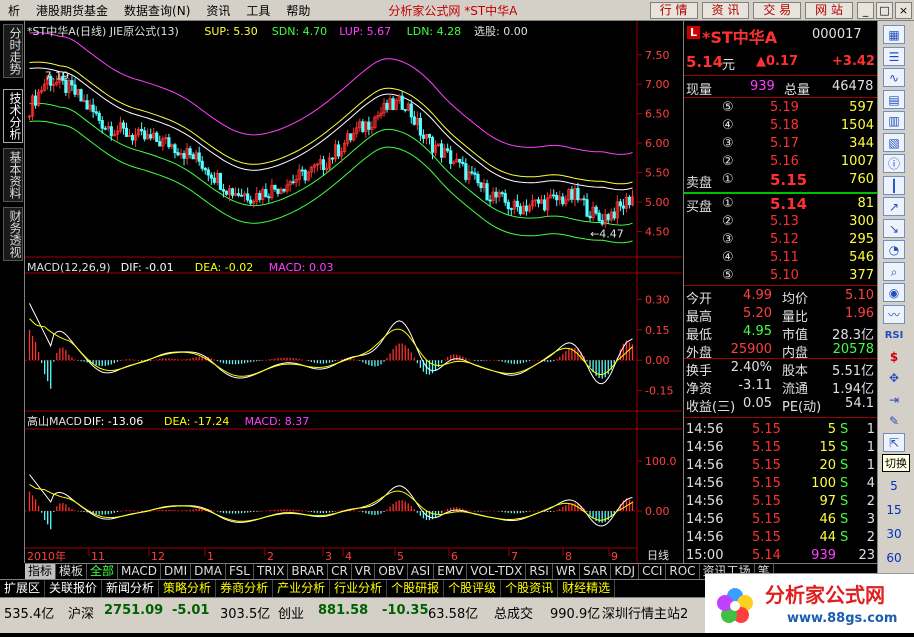 This screenshot has height=637, width=914. I want to click on indicator-tab: OBV, so click(391, 571).